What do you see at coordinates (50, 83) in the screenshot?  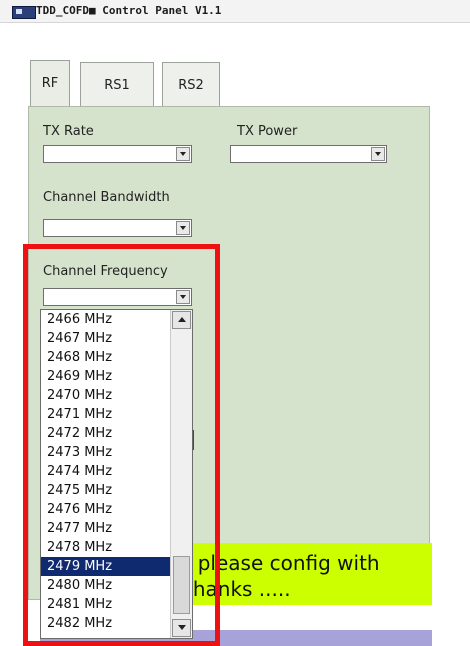 I see `tab-rf: RF` at bounding box center [50, 83].